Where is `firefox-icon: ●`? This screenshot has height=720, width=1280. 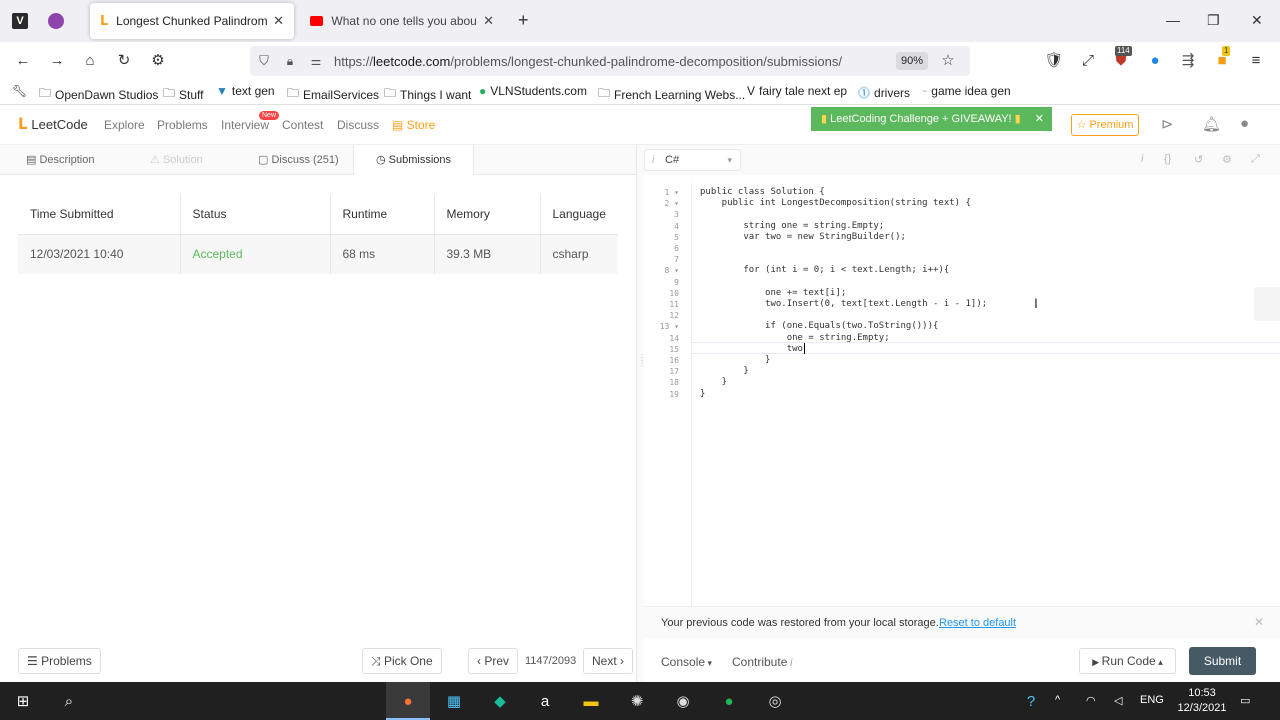 firefox-icon: ● is located at coordinates (408, 701).